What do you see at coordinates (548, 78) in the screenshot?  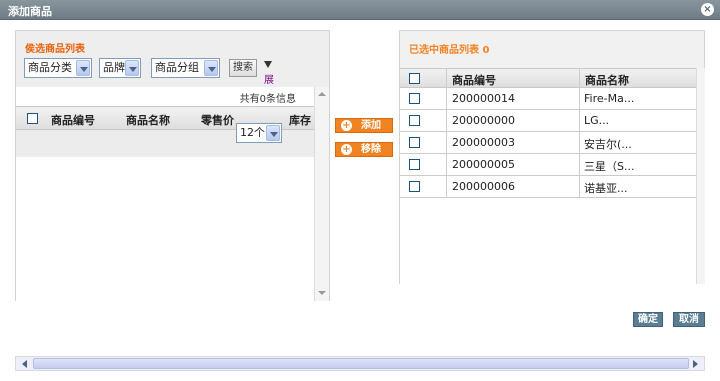 I see `selected-table-header: 商品编号 商品名称` at bounding box center [548, 78].